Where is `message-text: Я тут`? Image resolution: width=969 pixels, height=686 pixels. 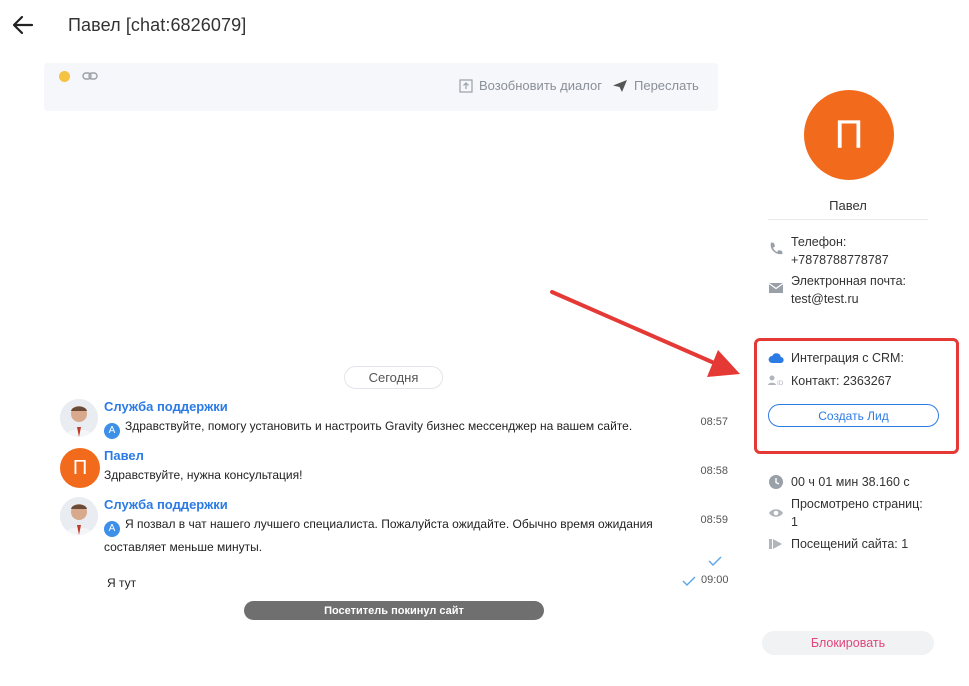 message-text: Я тут is located at coordinates (122, 583).